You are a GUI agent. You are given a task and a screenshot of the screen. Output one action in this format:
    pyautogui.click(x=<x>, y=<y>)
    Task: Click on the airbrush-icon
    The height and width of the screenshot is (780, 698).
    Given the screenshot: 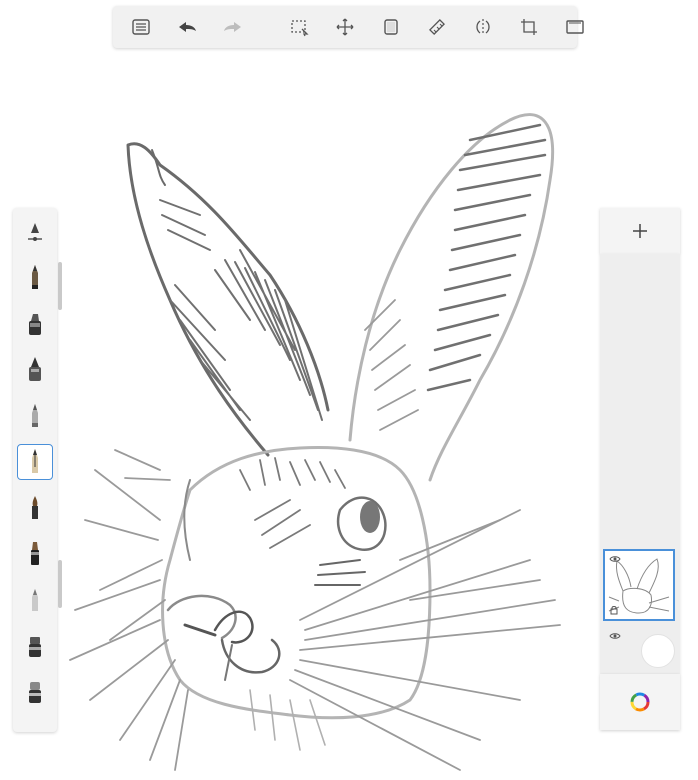 What is the action you would take?
    pyautogui.click(x=35, y=416)
    